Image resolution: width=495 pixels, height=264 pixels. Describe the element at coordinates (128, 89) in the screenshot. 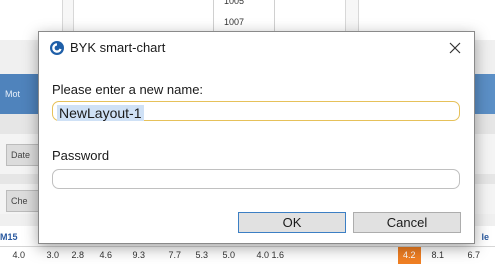

I see `name-label: Please enter a new name:` at that location.